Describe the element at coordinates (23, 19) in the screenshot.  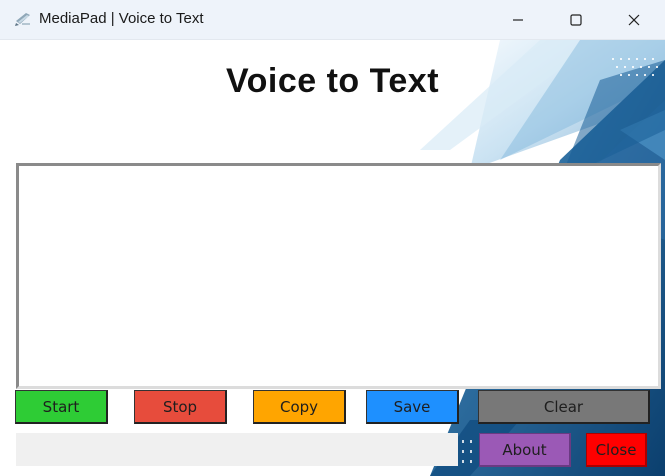
I see `app-icon` at that location.